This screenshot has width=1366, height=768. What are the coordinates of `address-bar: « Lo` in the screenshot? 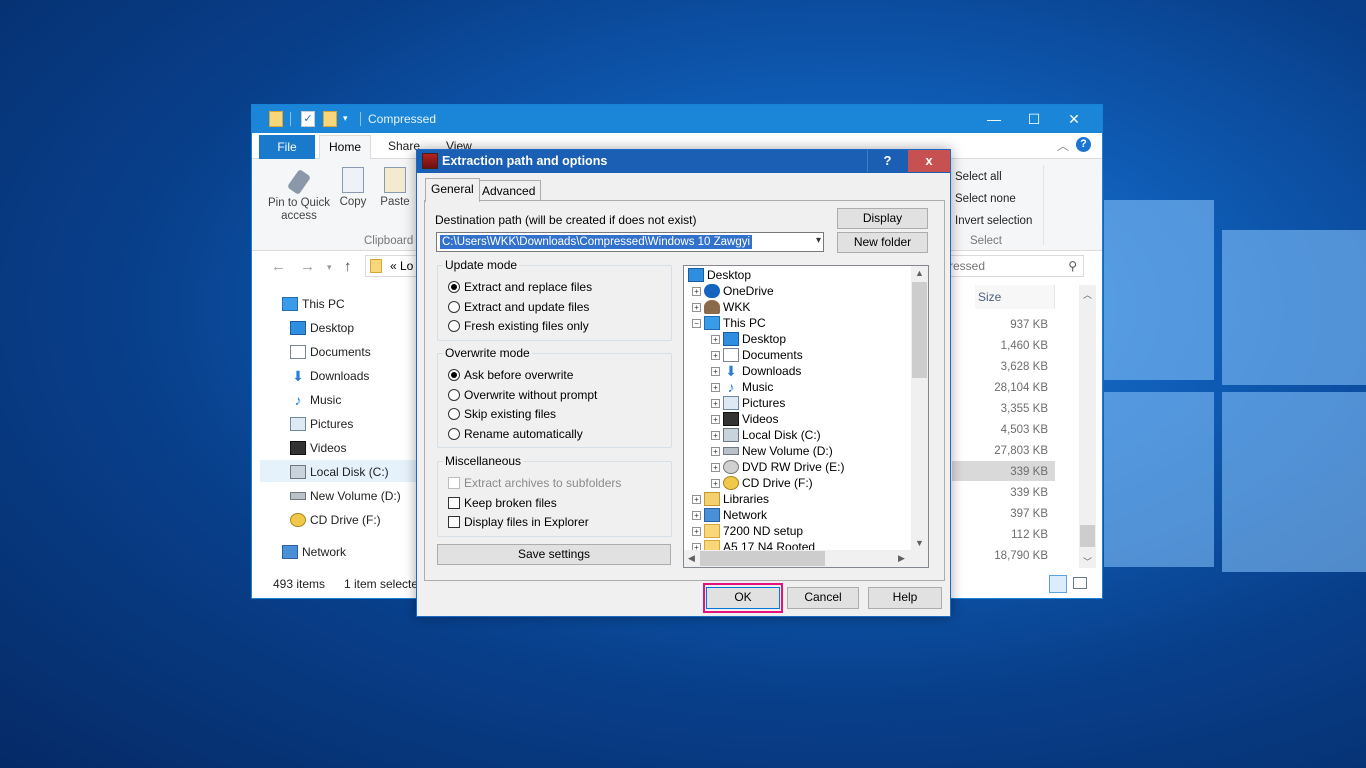 It's located at (392, 266).